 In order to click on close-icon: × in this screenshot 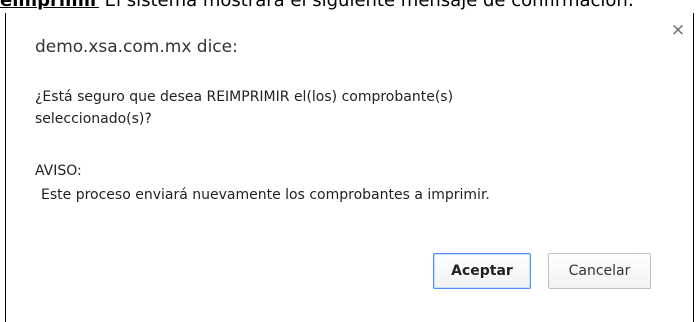, I will do `click(678, 30)`.